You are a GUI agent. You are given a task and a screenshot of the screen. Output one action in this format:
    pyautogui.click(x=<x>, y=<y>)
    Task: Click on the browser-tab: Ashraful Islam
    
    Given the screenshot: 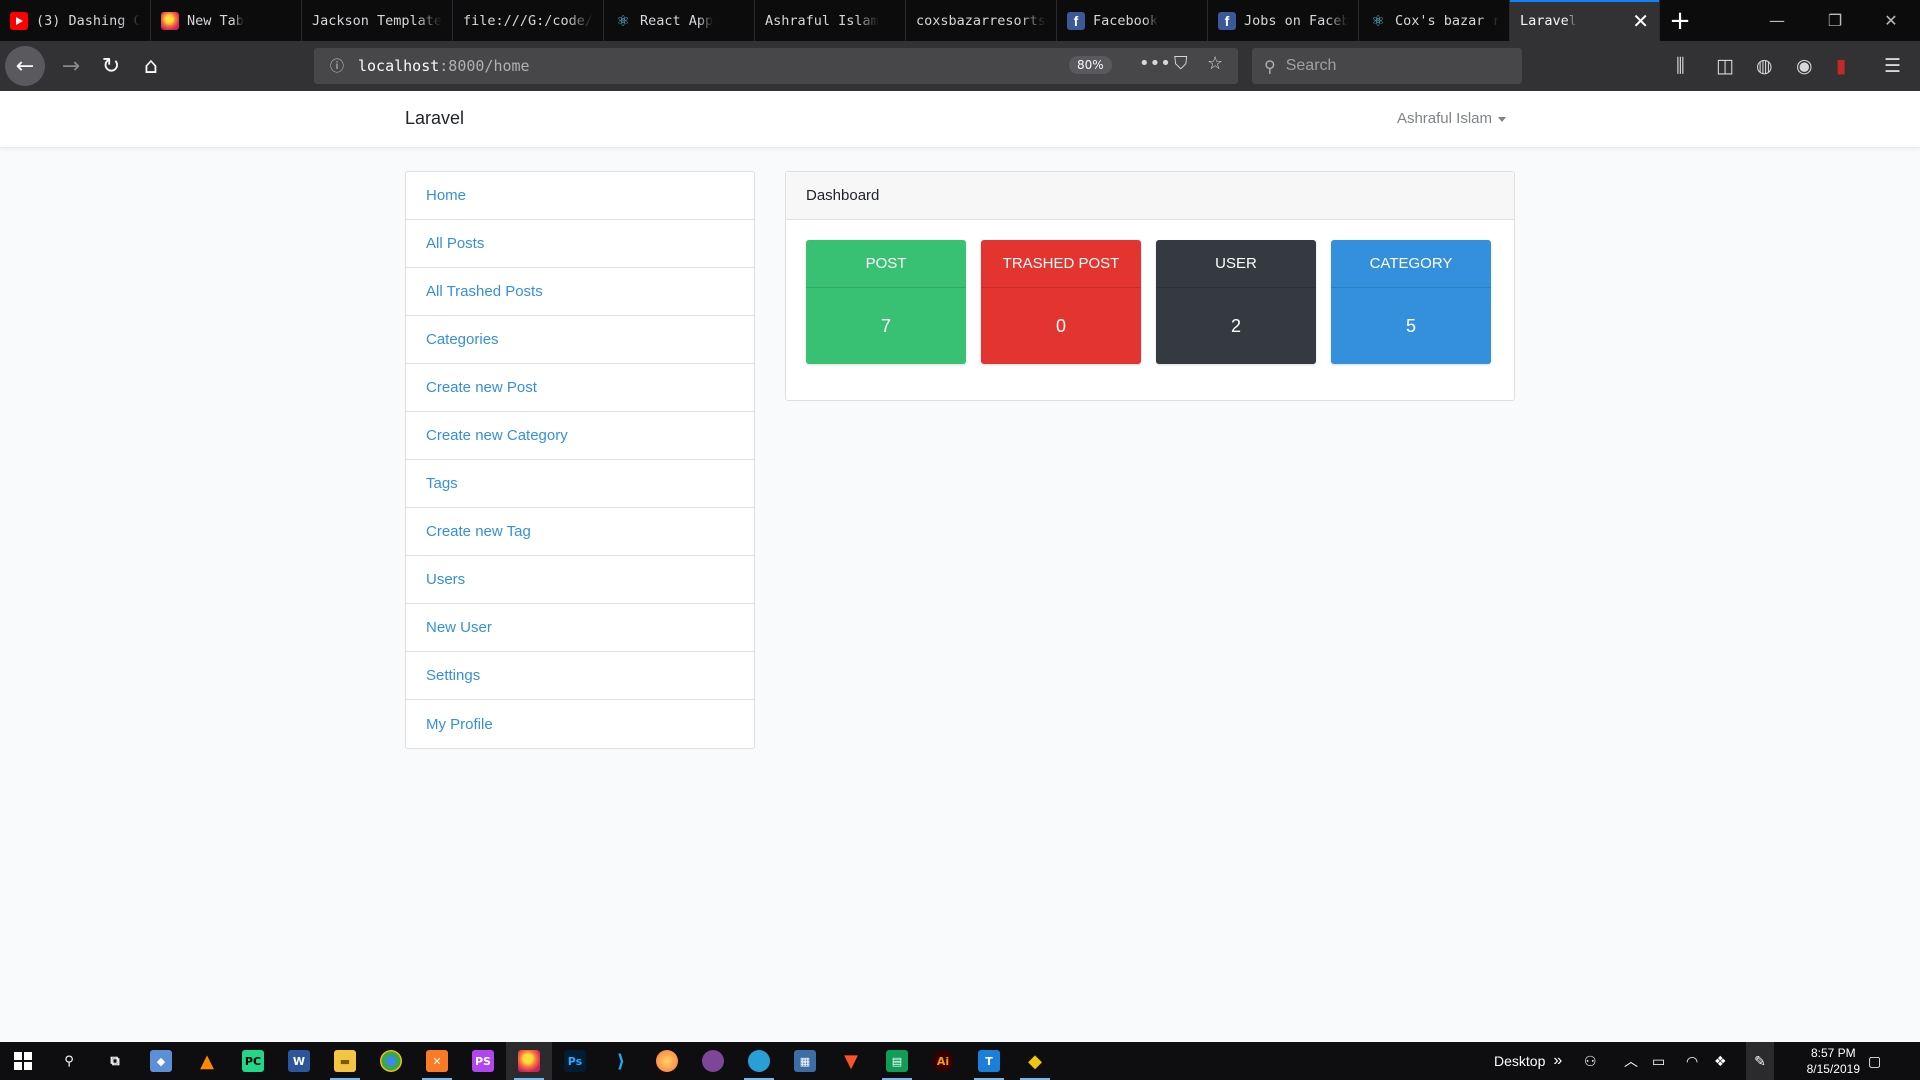 What is the action you would take?
    pyautogui.click(x=830, y=20)
    